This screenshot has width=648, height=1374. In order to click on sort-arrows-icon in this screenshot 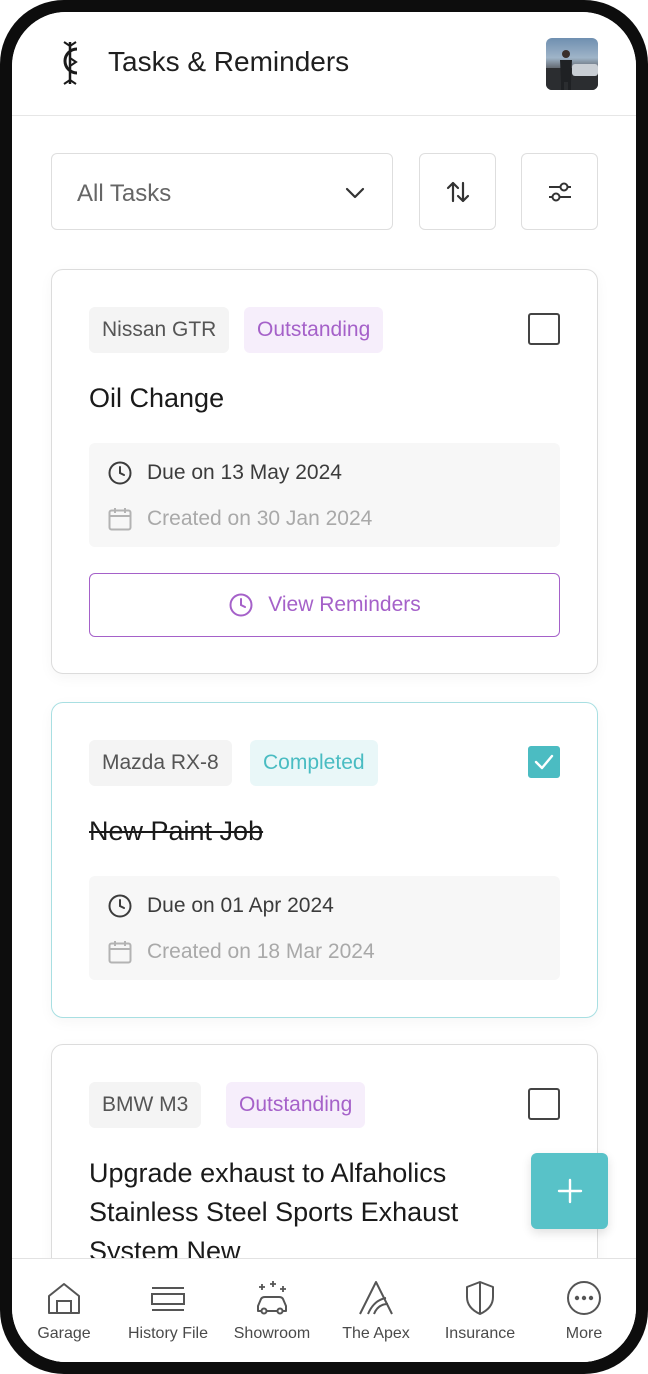, I will do `click(457, 191)`.